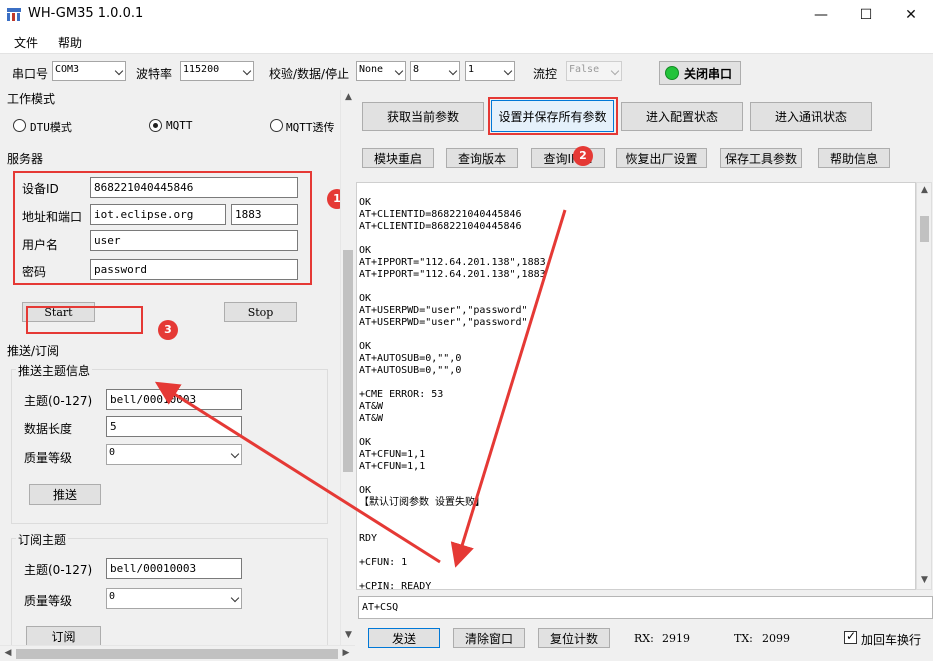  What do you see at coordinates (217, 71) in the screenshot?
I see `baud-select: 115200` at bounding box center [217, 71].